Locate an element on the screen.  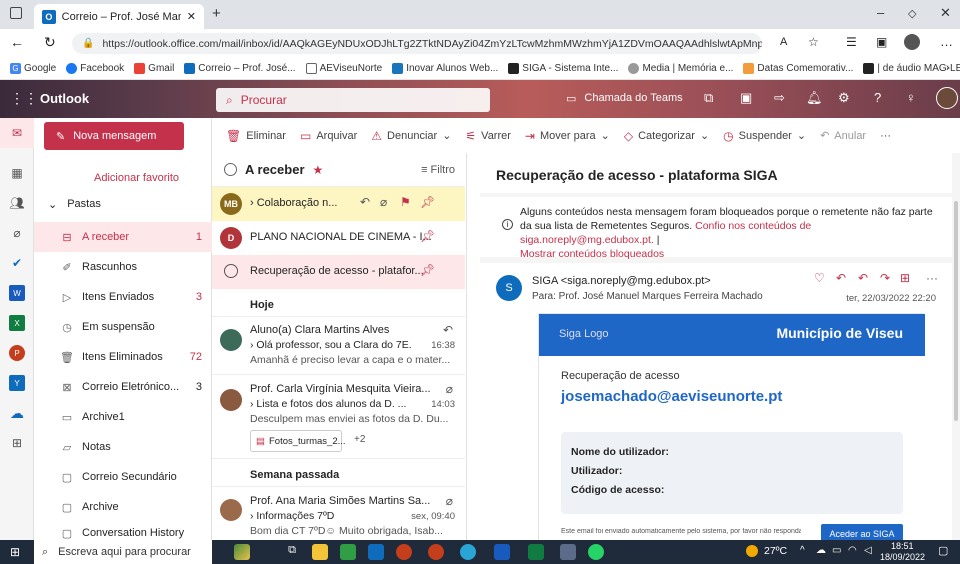
app-launcher-icon: ⋮⋮ is located at coordinates (24, 98).